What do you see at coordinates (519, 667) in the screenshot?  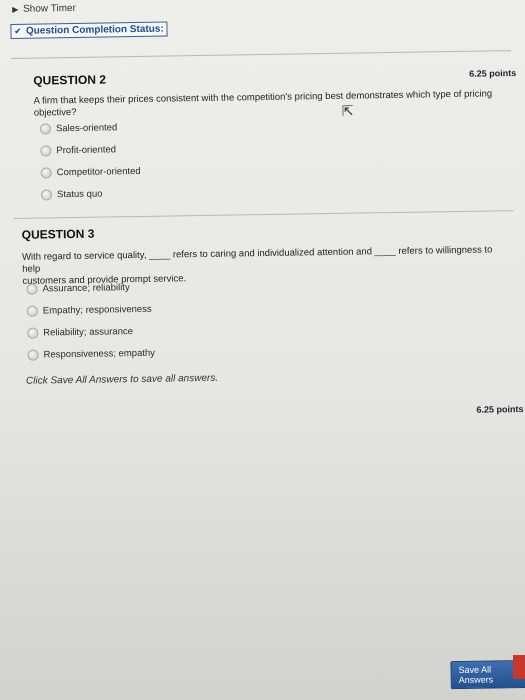 I see `scrollbar-tab` at bounding box center [519, 667].